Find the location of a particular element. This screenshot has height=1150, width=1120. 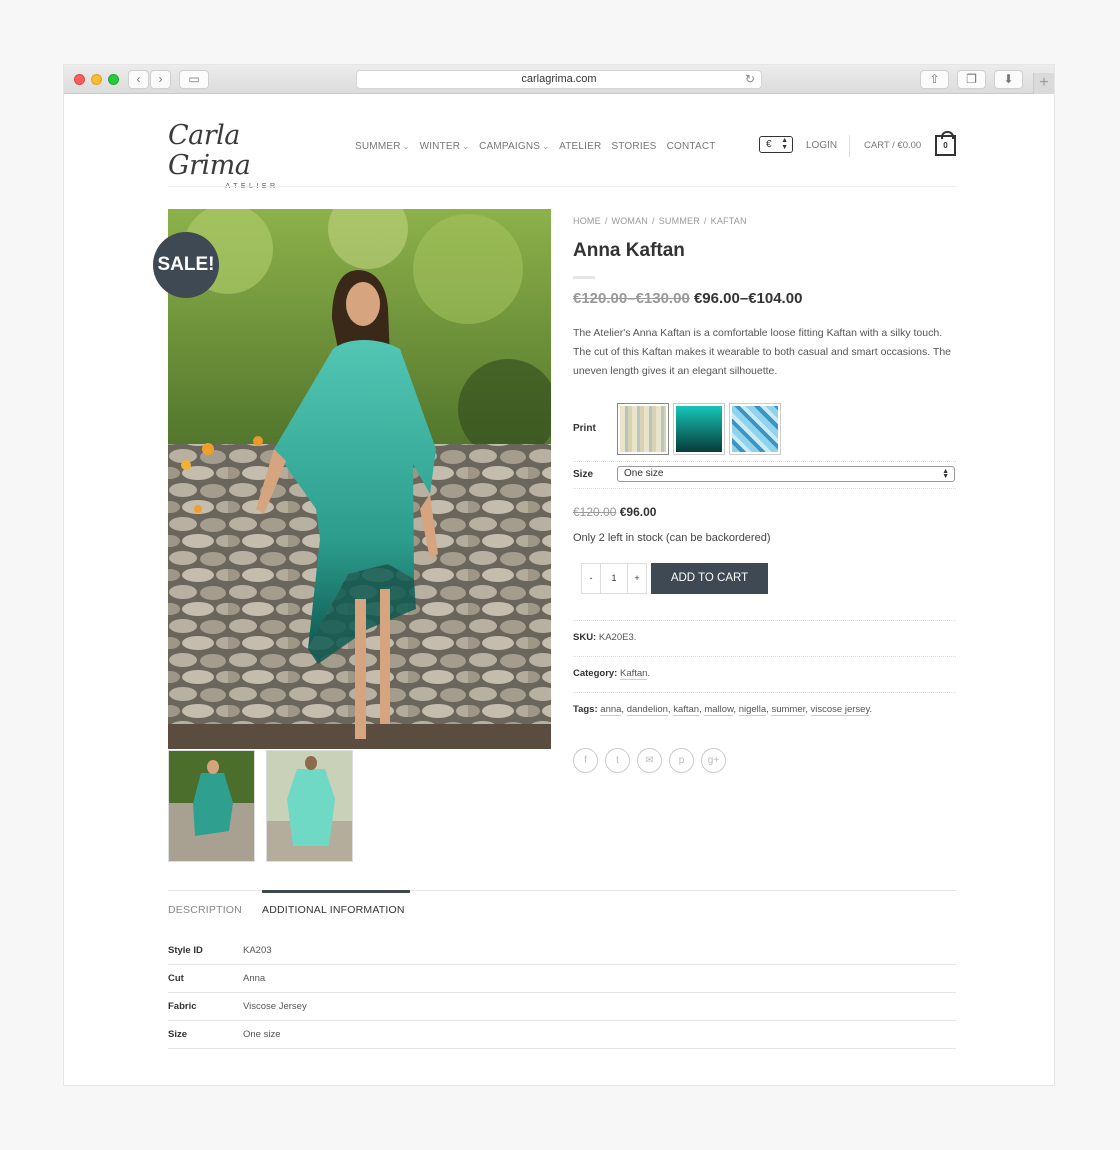

print-swatch-teal is located at coordinates (699, 429).